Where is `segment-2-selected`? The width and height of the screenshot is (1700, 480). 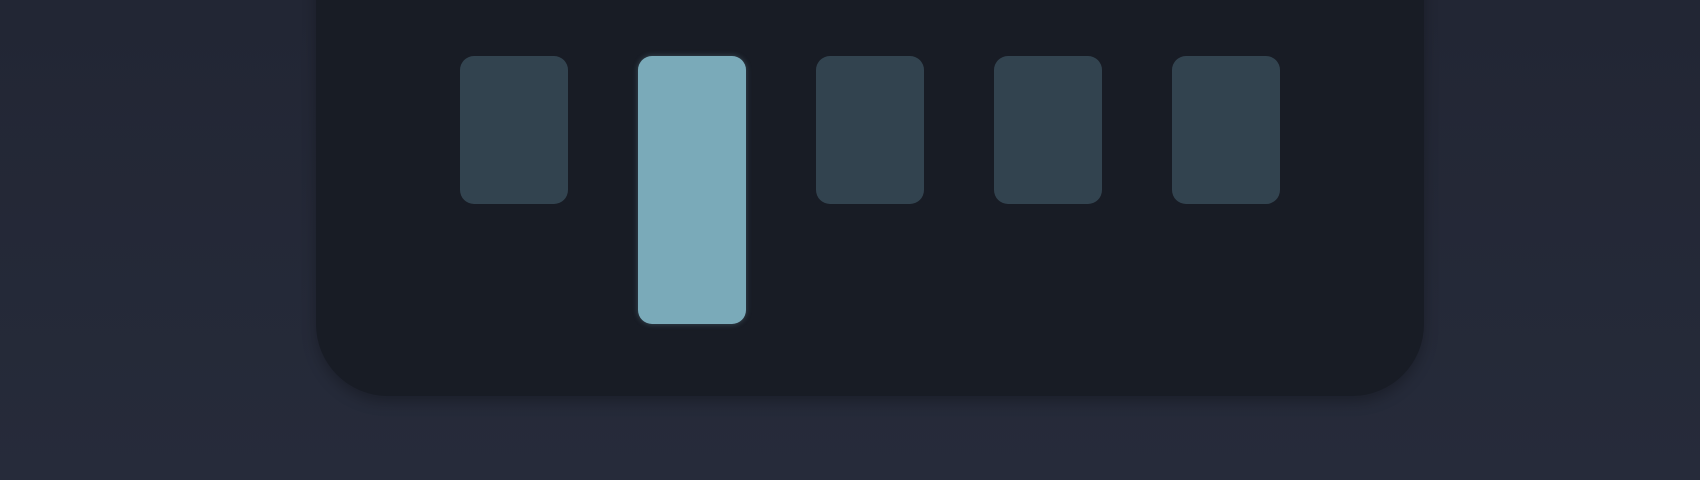 segment-2-selected is located at coordinates (692, 190).